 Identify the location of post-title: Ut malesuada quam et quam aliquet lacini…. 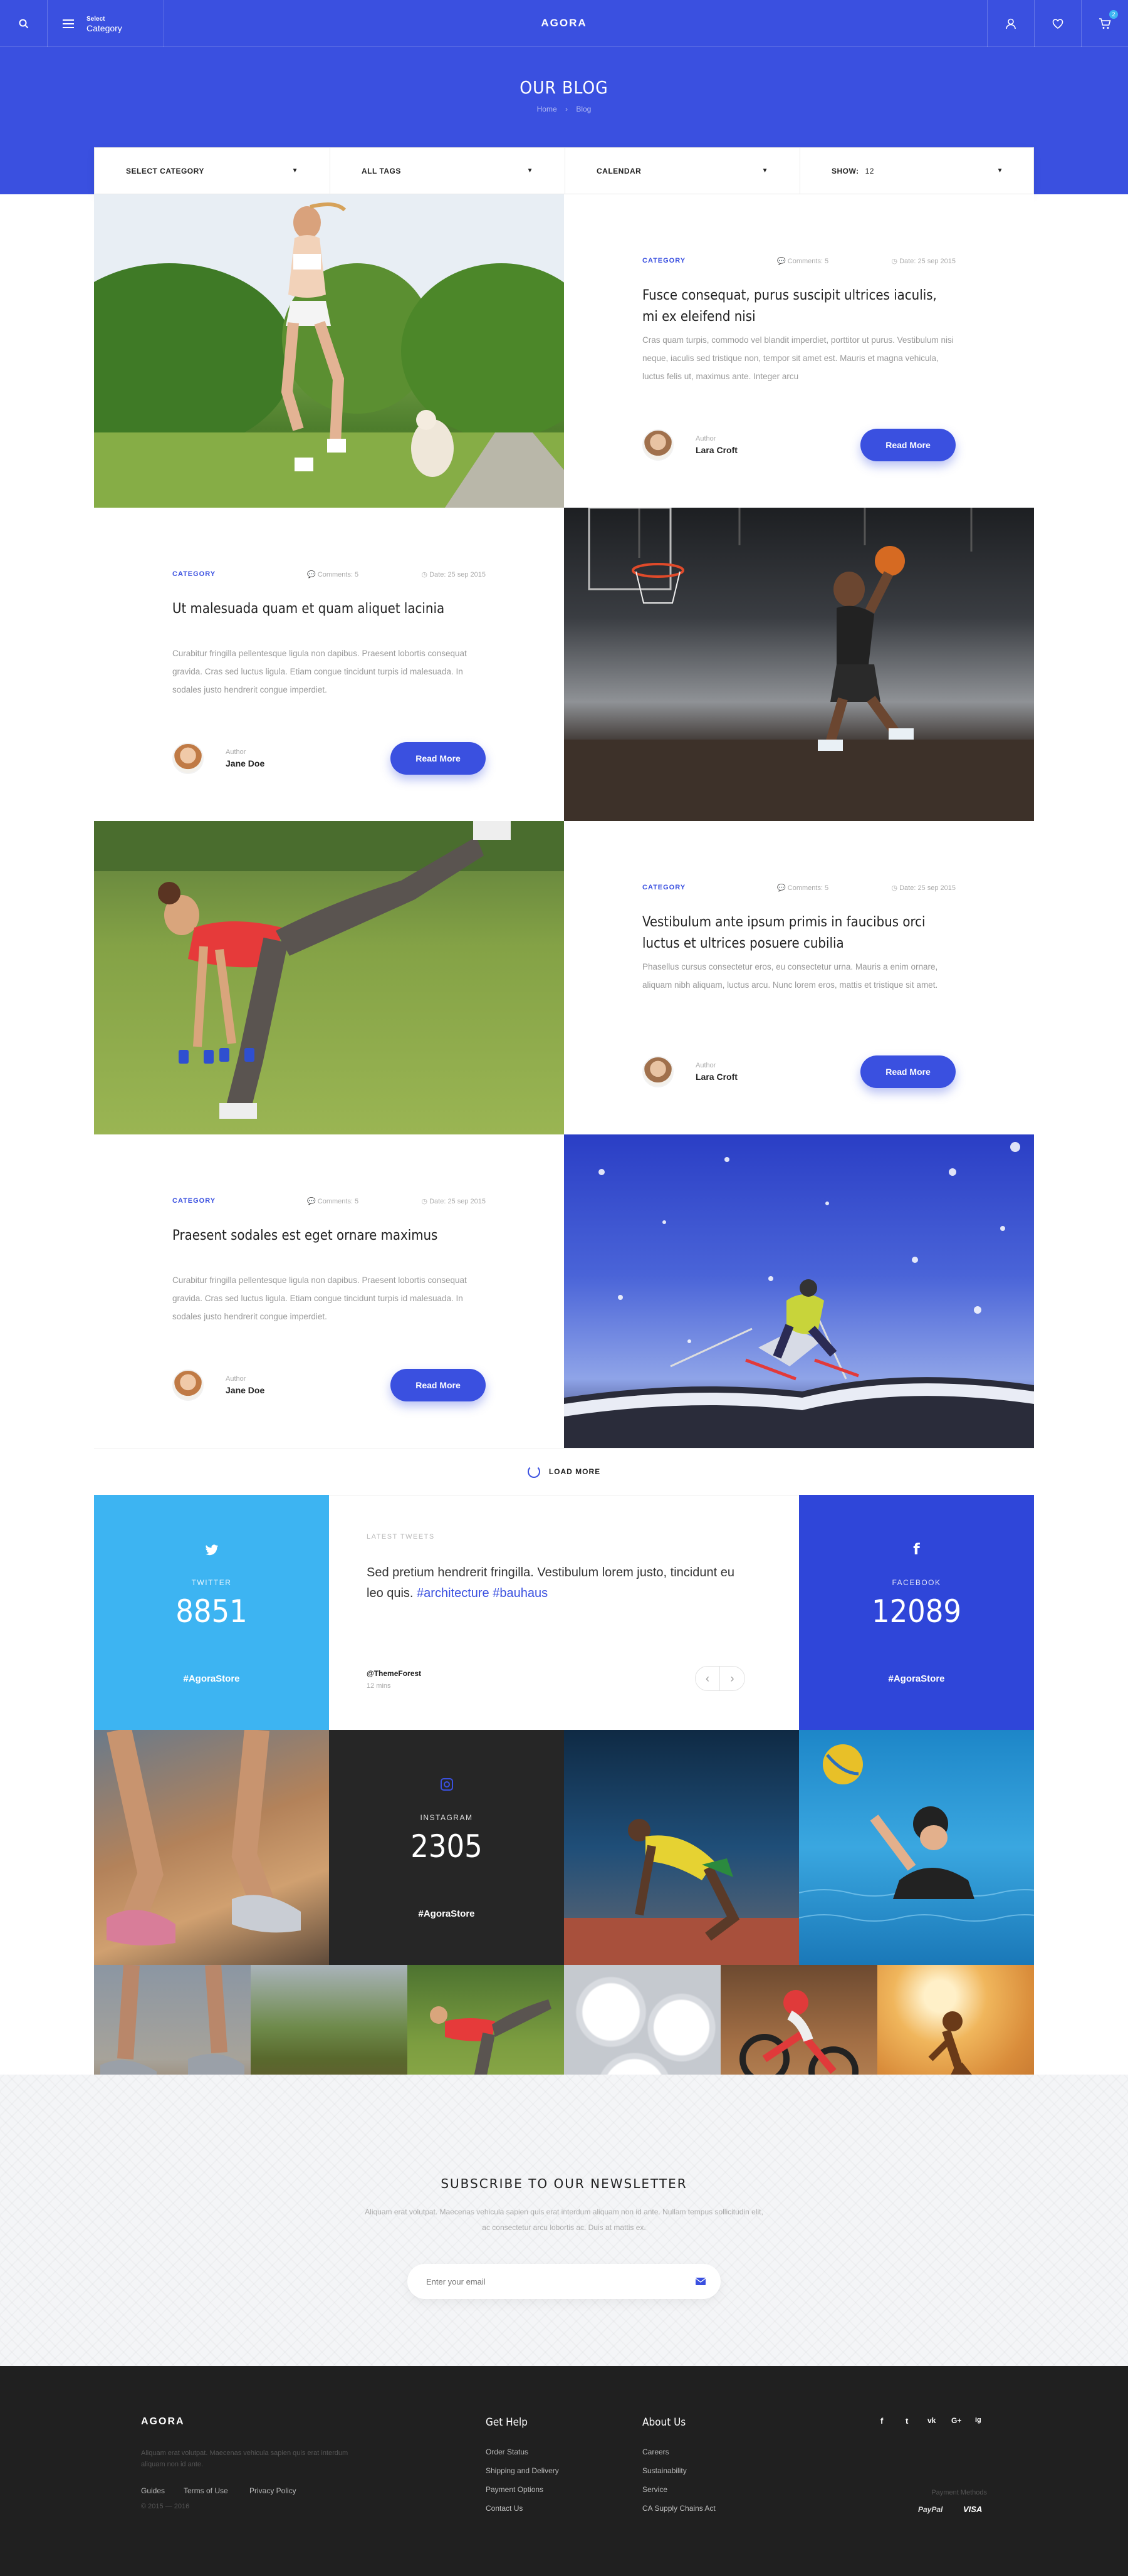
(329, 609).